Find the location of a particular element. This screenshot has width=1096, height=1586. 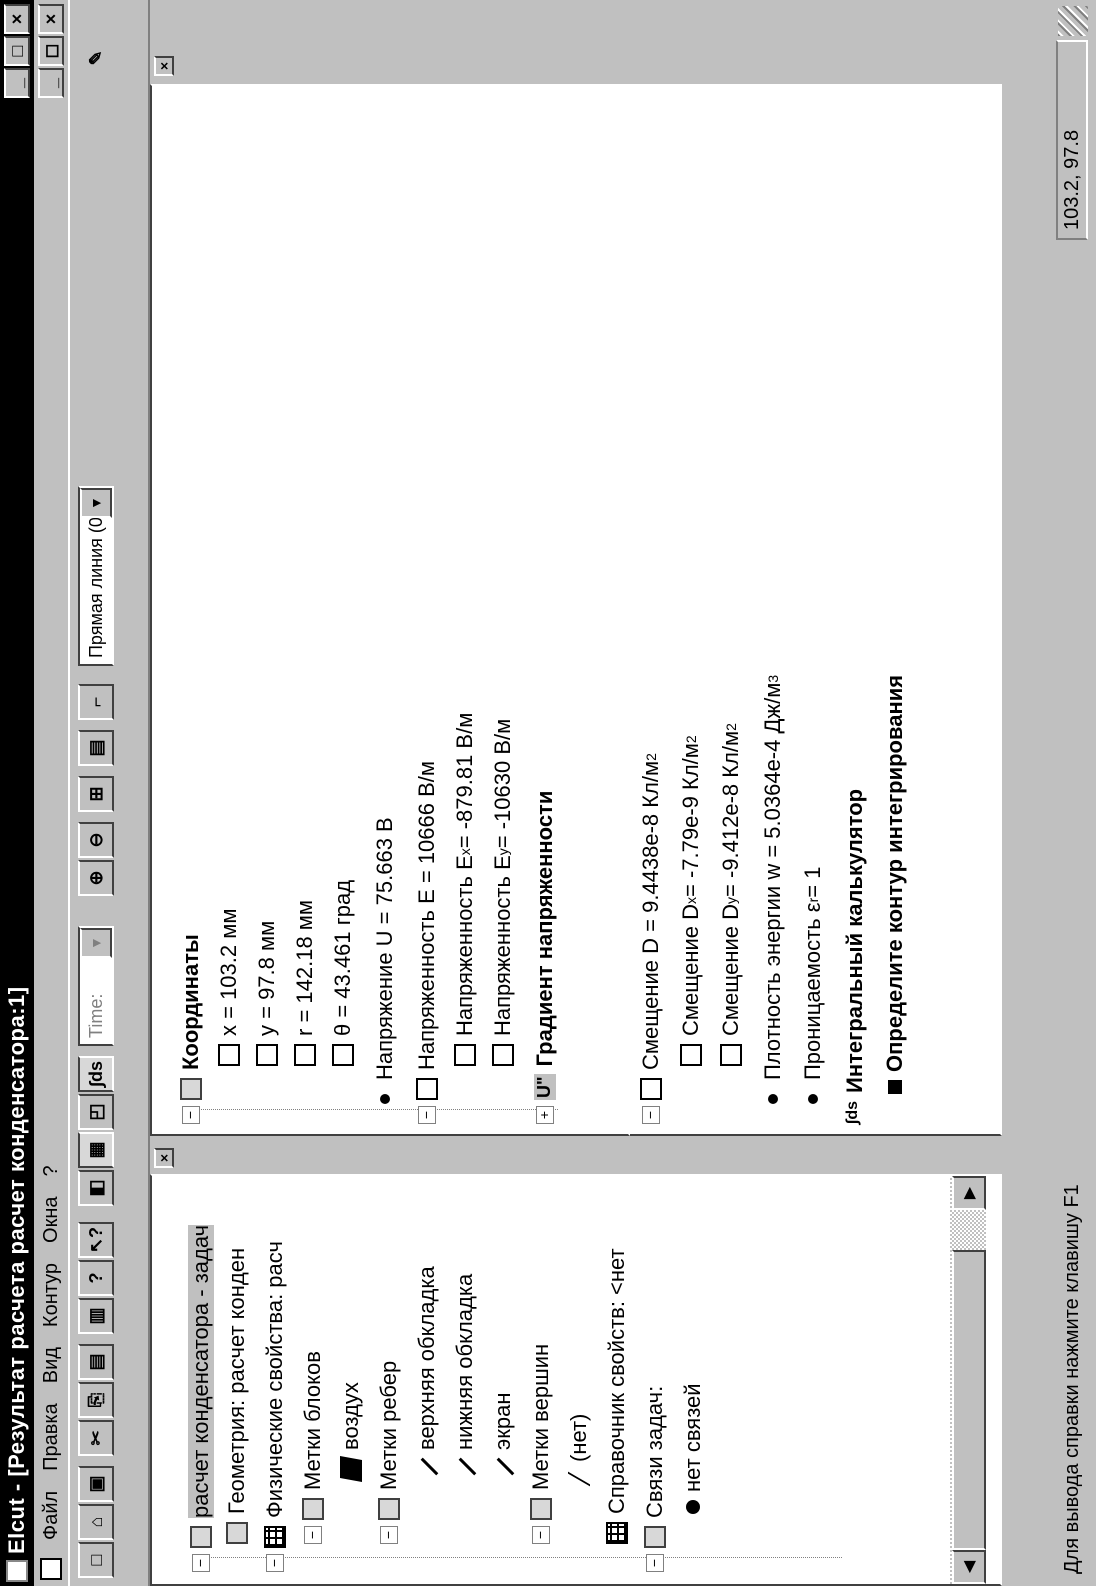

tree-item-physics: − Физические свойства: расч is located at coordinates (275, 1406).